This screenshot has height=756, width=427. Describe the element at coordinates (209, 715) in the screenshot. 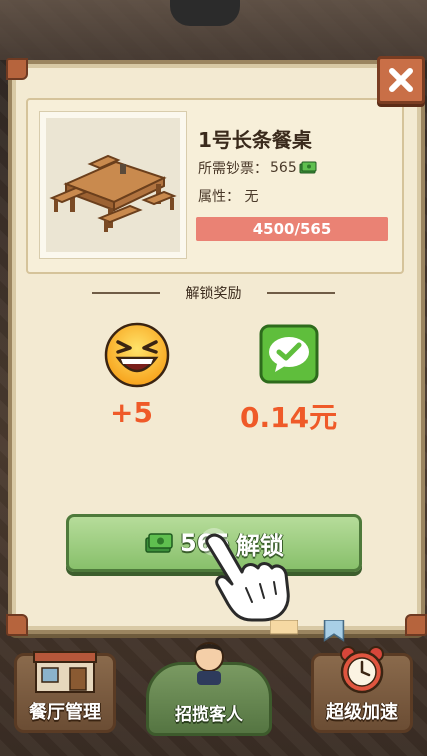

I see `nav-label-attract: 招揽客人` at that location.